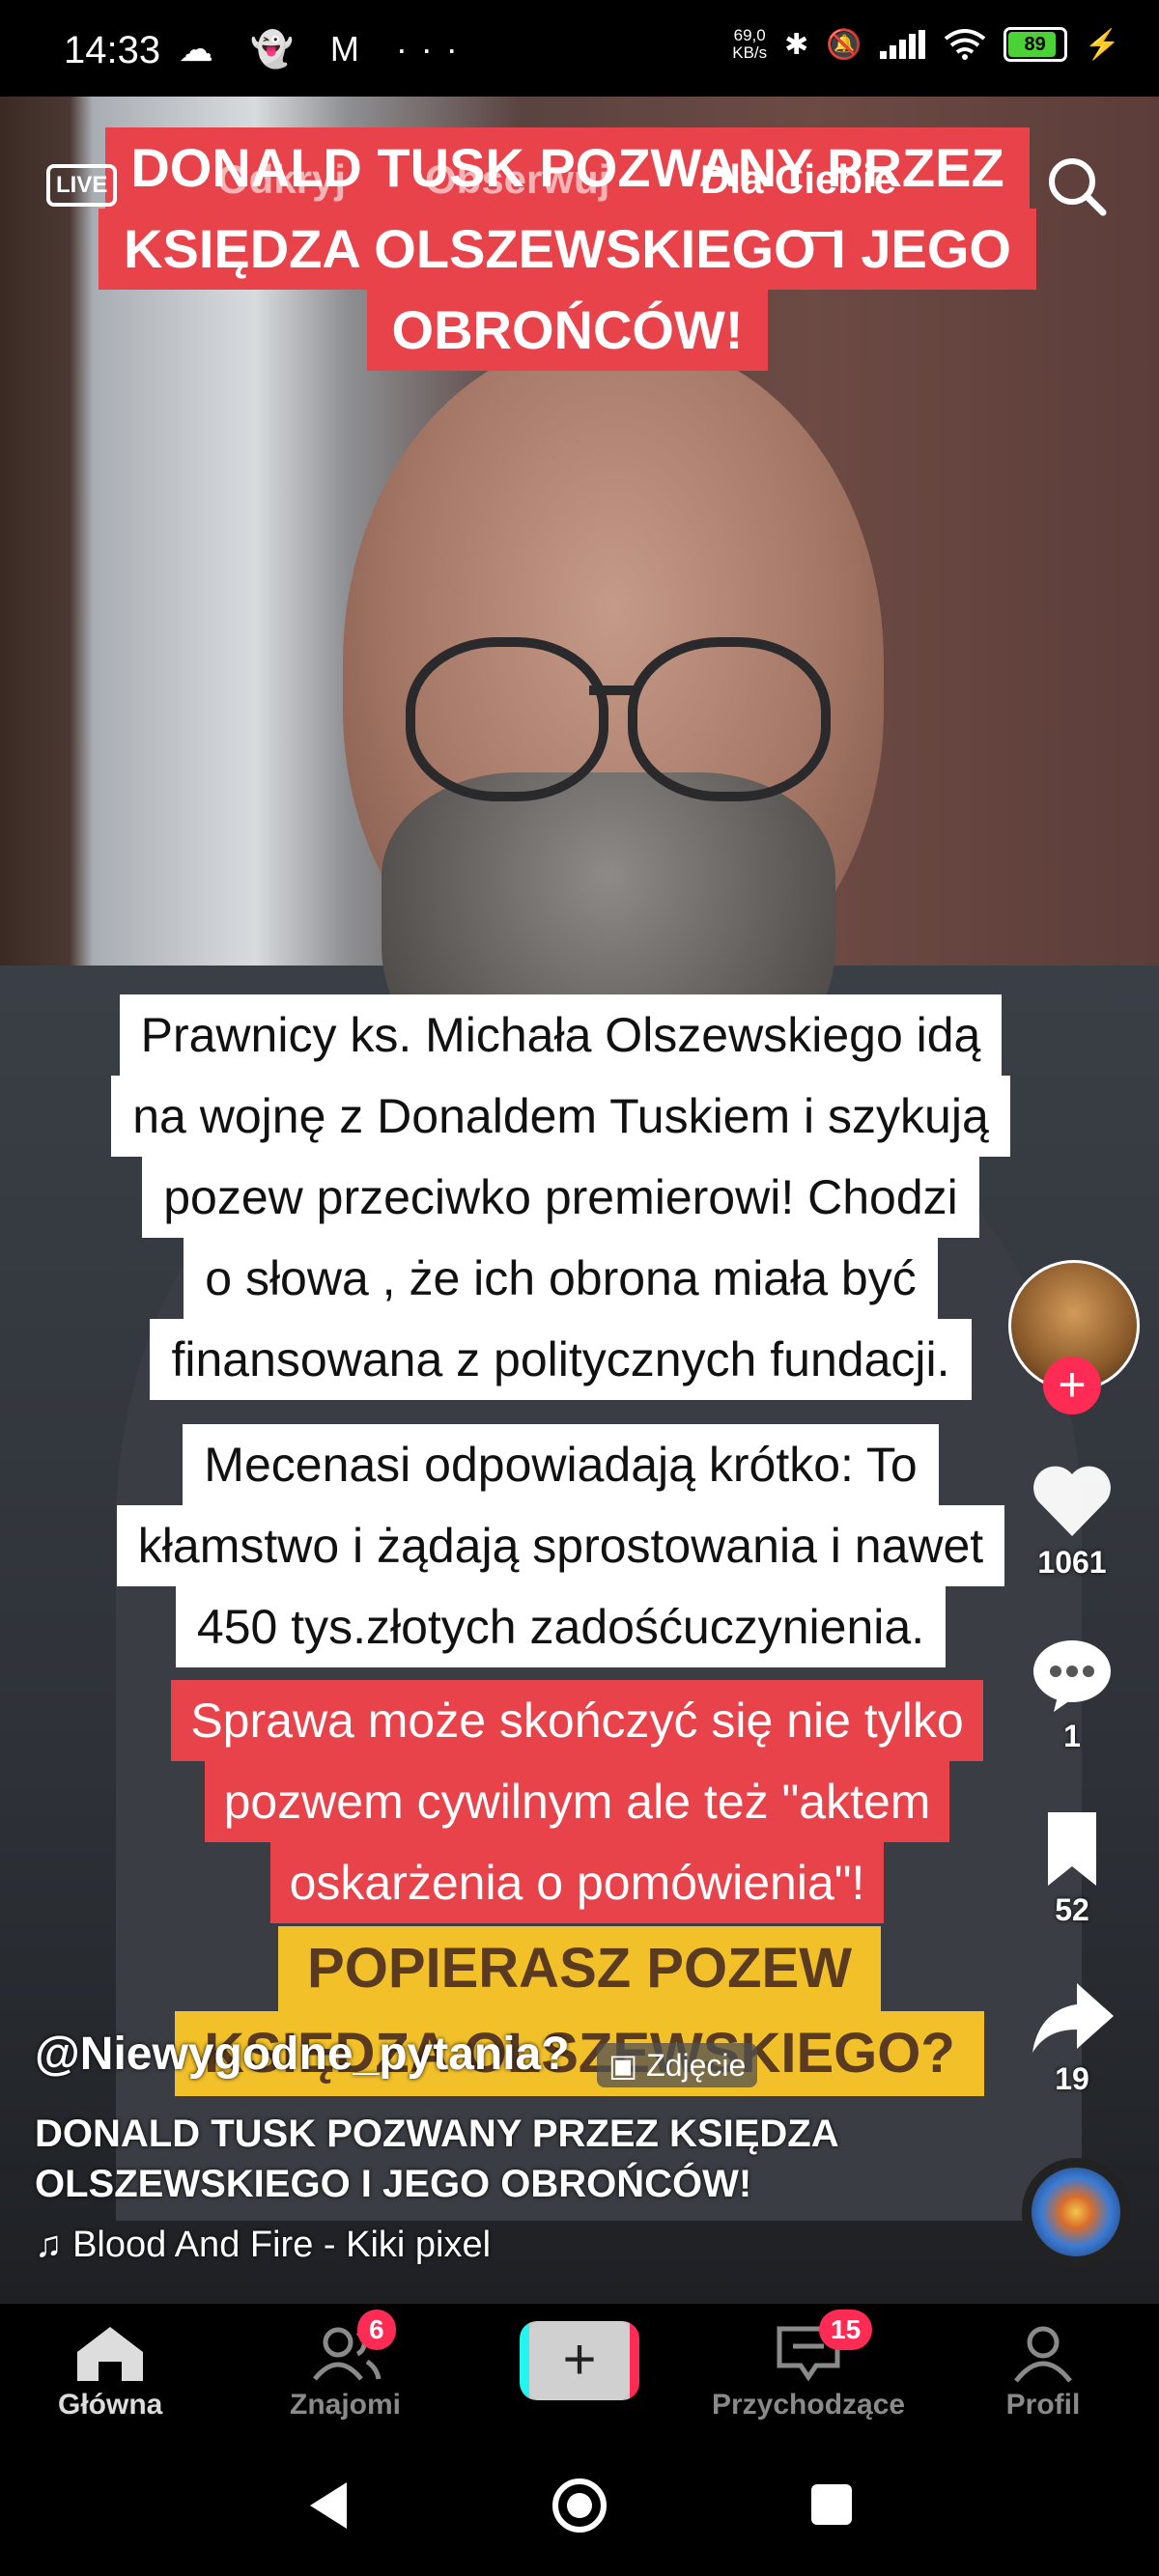  What do you see at coordinates (965, 44) in the screenshot?
I see `wifi-icon` at bounding box center [965, 44].